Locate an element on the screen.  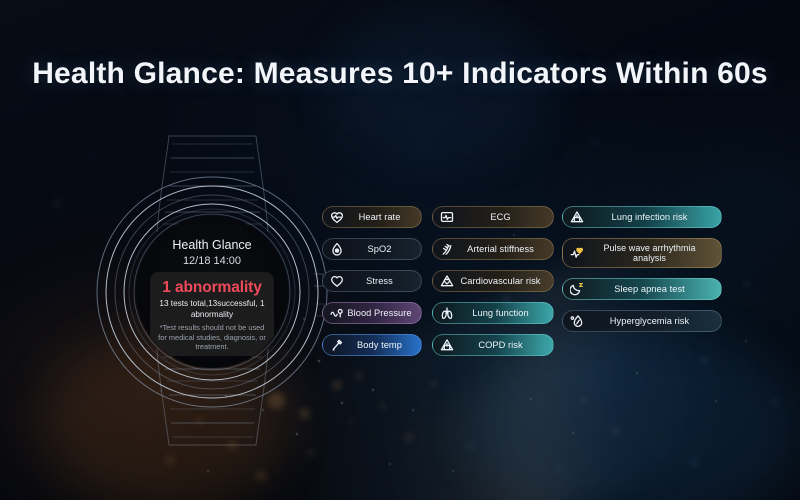
watch-timestamp: 12/18 14:00 is located at coordinates (212, 261).